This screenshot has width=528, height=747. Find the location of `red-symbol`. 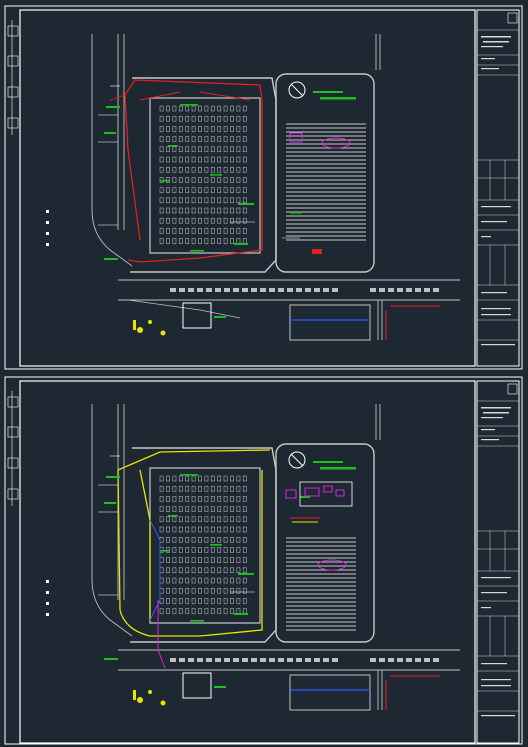

red-symbol is located at coordinates (317, 251).